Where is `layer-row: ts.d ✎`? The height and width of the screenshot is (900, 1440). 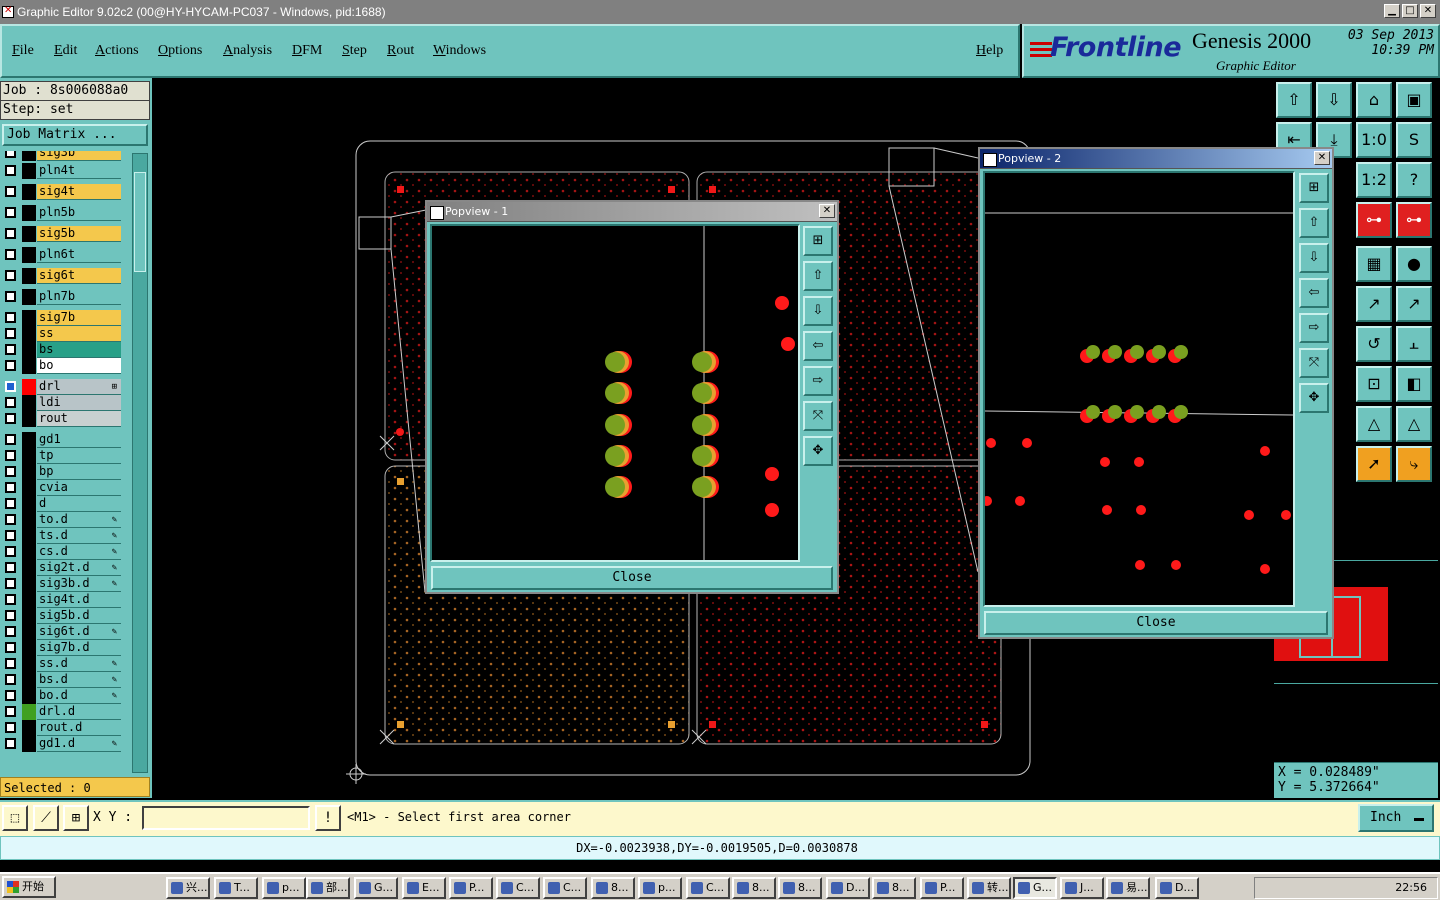
layer-row: ts.d ✎ is located at coordinates (63, 536).